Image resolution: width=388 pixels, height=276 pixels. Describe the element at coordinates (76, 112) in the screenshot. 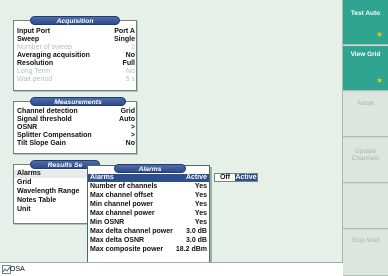

I see `row-channel-detection: Channel detection Grid` at that location.